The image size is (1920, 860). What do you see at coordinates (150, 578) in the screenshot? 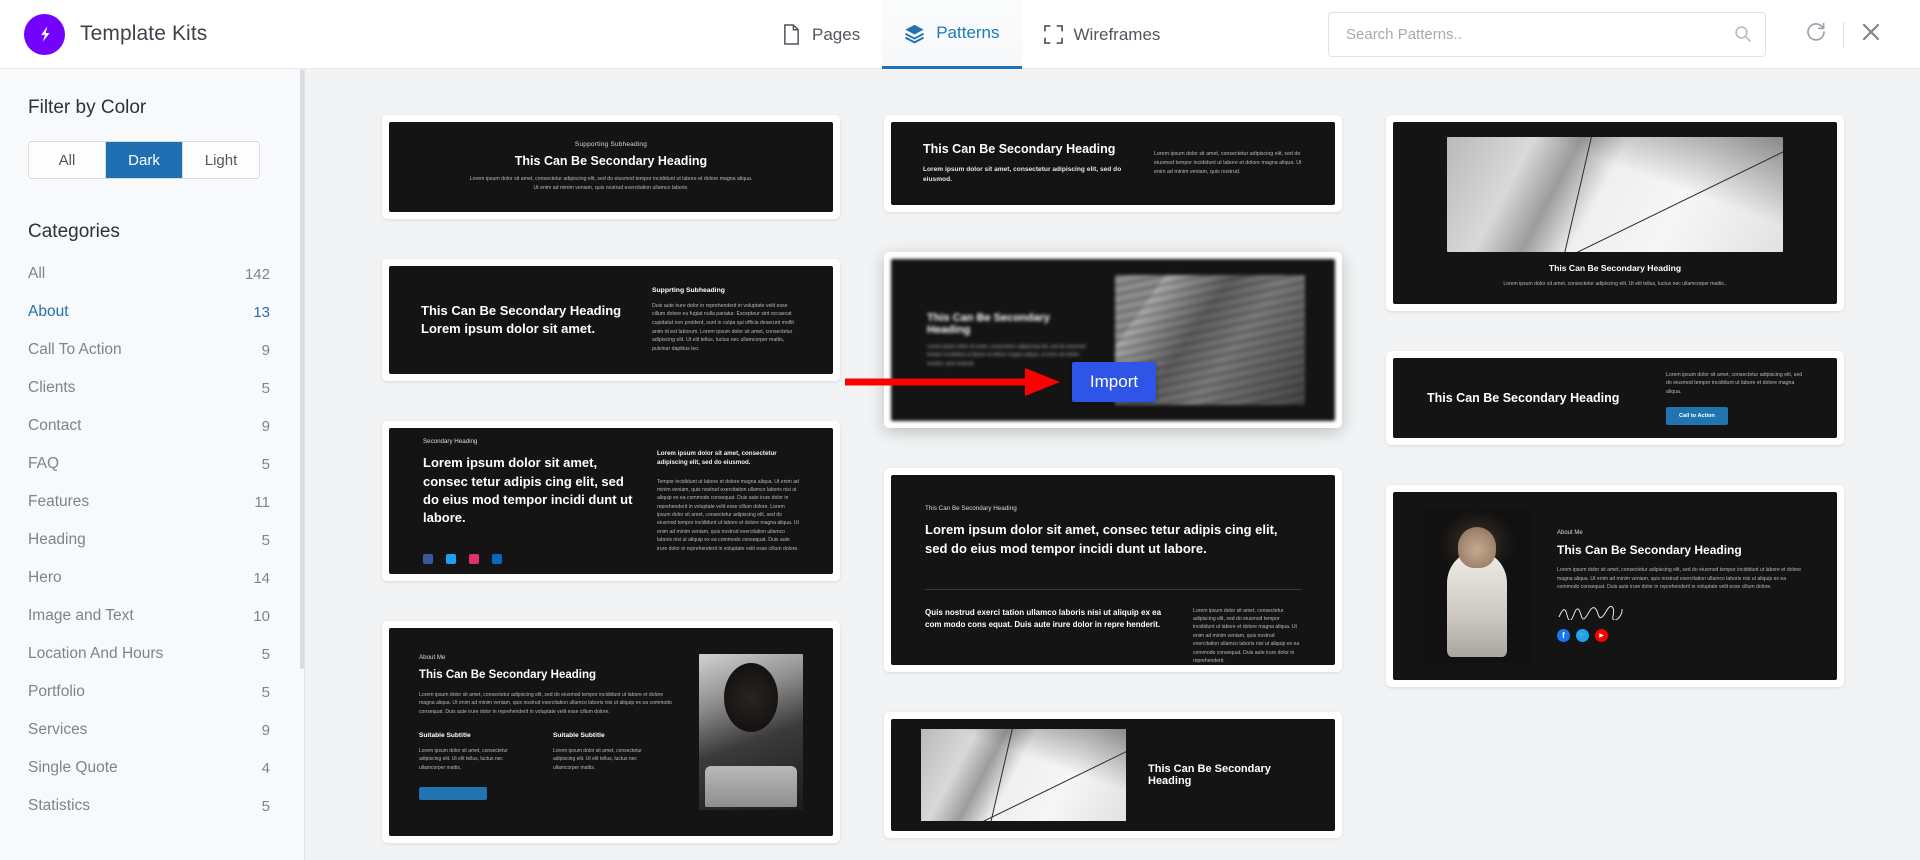
I see `category-item-hero: Hero 14` at bounding box center [150, 578].